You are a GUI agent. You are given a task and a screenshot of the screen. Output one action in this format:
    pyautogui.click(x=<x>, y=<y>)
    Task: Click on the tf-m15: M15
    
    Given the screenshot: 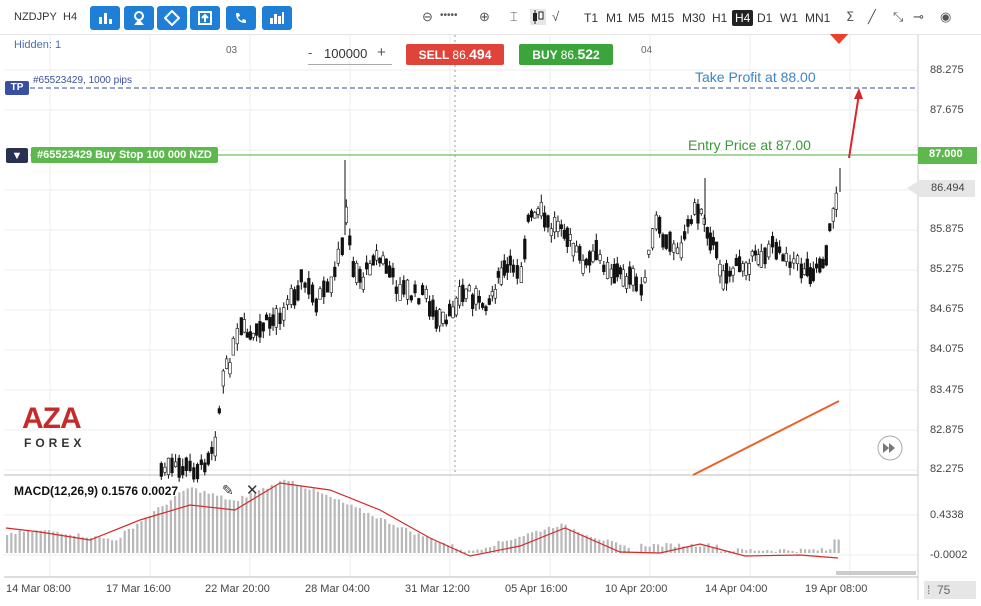 What is the action you would take?
    pyautogui.click(x=662, y=18)
    